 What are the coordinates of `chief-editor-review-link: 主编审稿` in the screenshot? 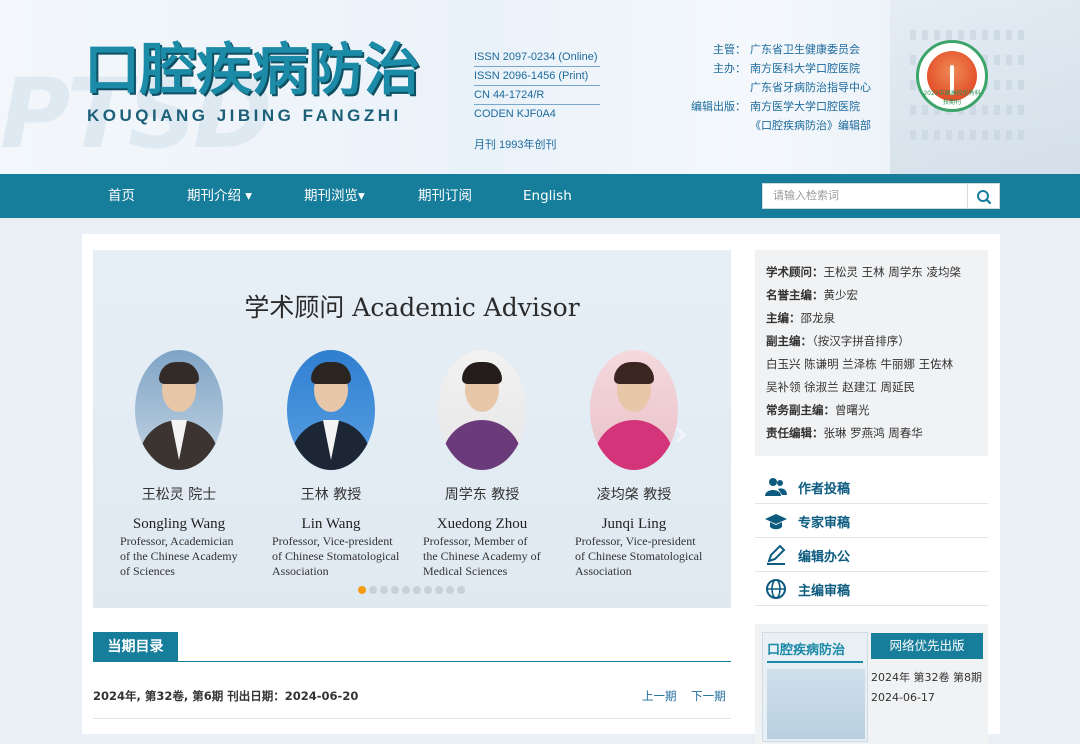 It's located at (871, 589).